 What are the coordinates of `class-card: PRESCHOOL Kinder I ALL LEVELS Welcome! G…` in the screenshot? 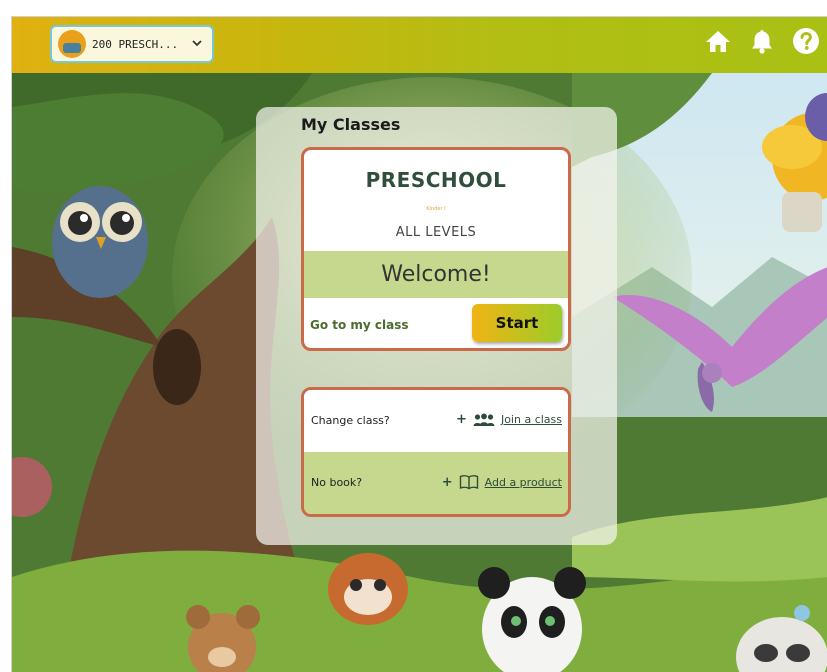 It's located at (436, 249).